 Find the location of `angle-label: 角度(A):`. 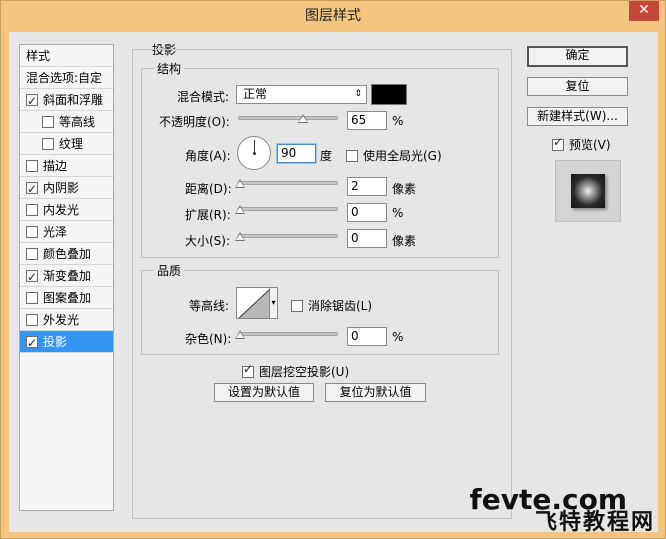

angle-label: 角度(A): is located at coordinates (208, 156).